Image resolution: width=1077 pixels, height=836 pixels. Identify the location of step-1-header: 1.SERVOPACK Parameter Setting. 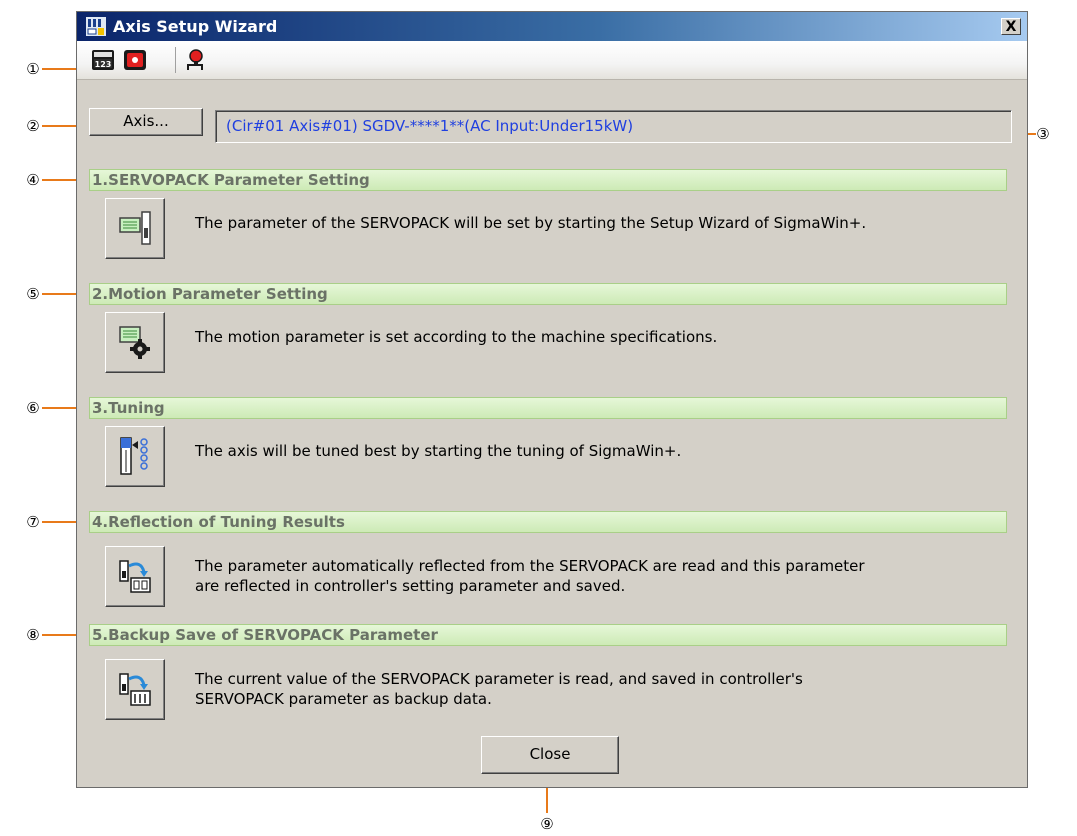
(548, 180).